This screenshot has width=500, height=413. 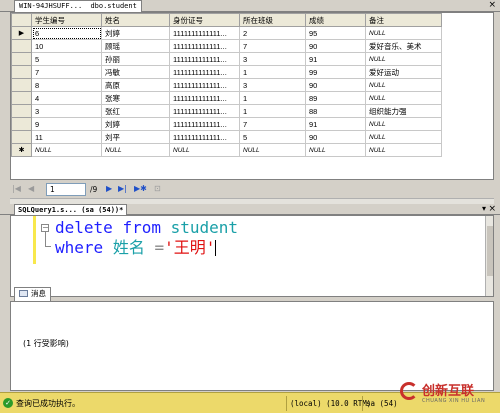 I want to click on col-header-remark: 备注, so click(x=403, y=20).